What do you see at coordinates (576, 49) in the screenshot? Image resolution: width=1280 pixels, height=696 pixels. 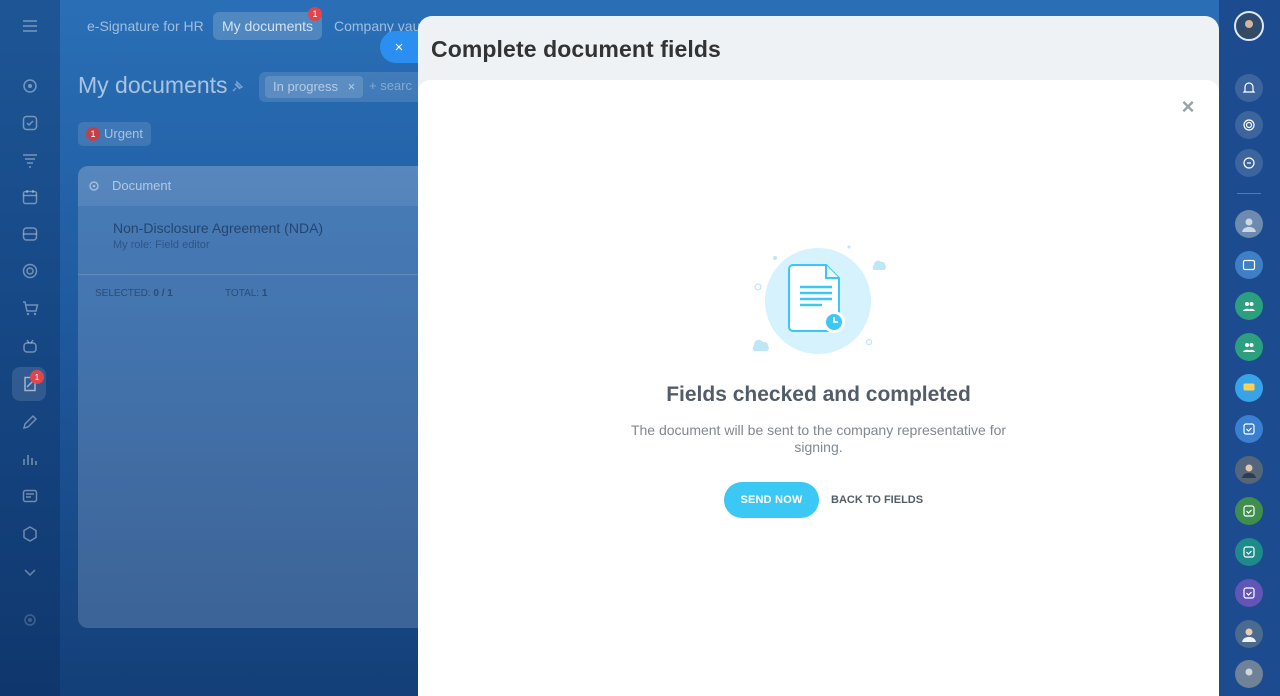 I see `slider-title: Complete document fields` at bounding box center [576, 49].